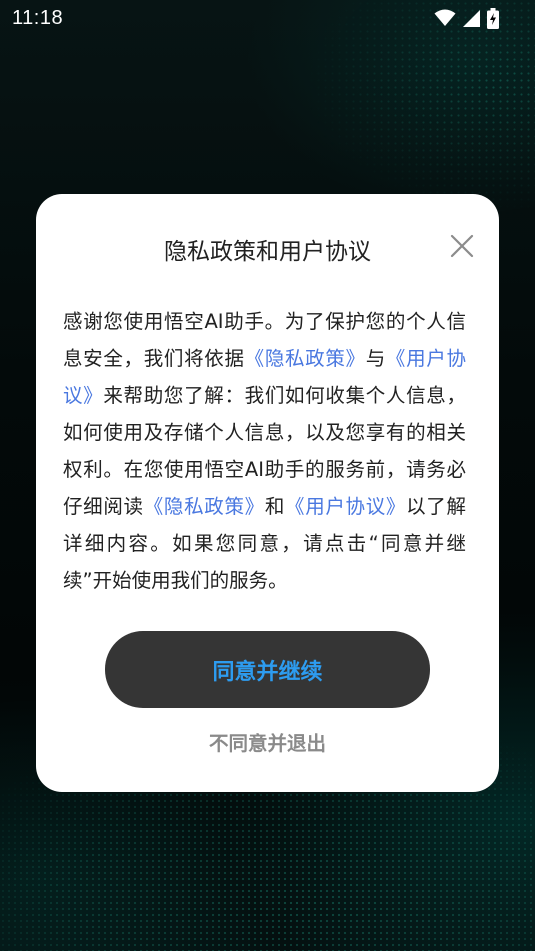 The height and width of the screenshot is (951, 535). Describe the element at coordinates (38, 18) in the screenshot. I see `status-time: 11:18` at that location.